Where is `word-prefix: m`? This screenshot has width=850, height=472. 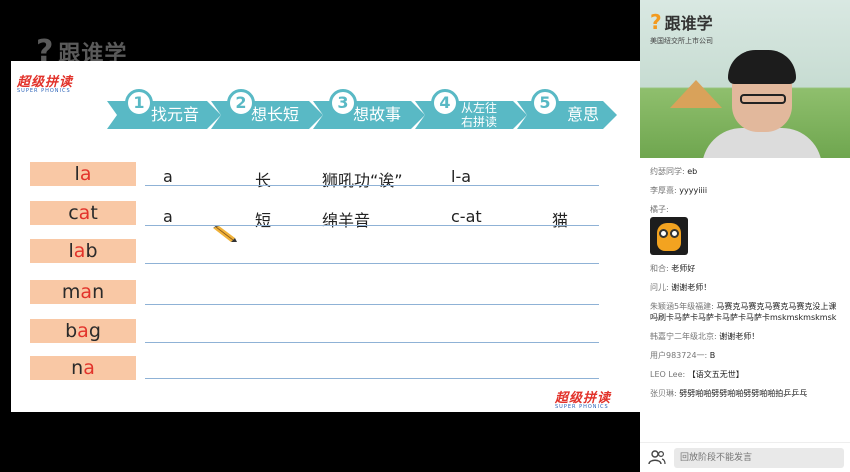 word-prefix: m is located at coordinates (71, 292).